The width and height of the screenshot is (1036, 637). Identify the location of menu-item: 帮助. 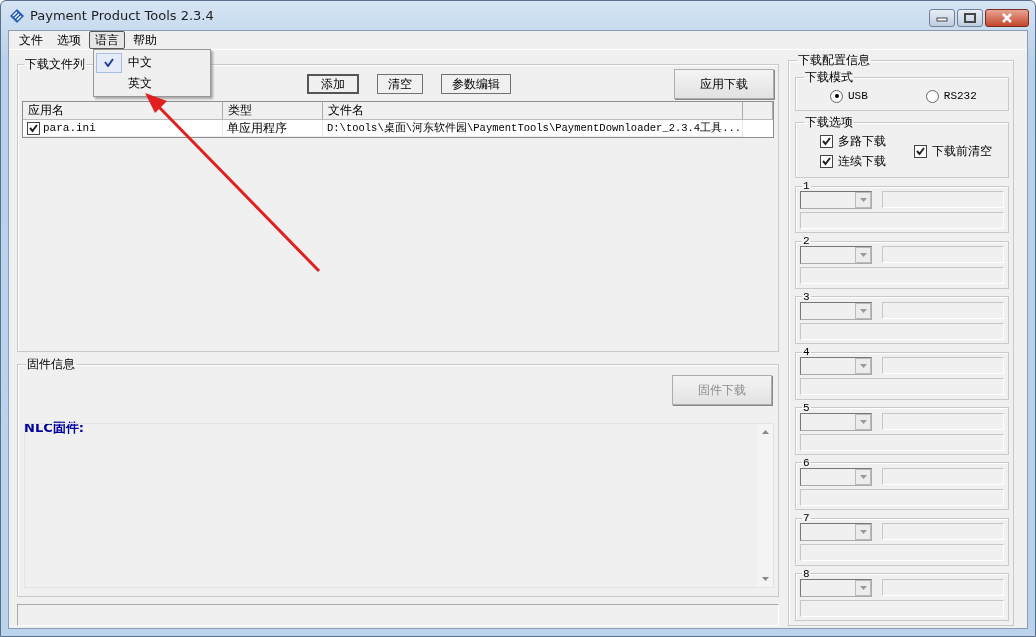
(145, 40).